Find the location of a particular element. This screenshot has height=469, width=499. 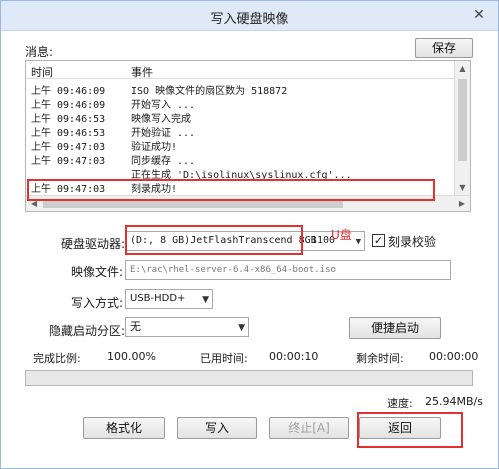

back-highlight-box is located at coordinates (410, 430).